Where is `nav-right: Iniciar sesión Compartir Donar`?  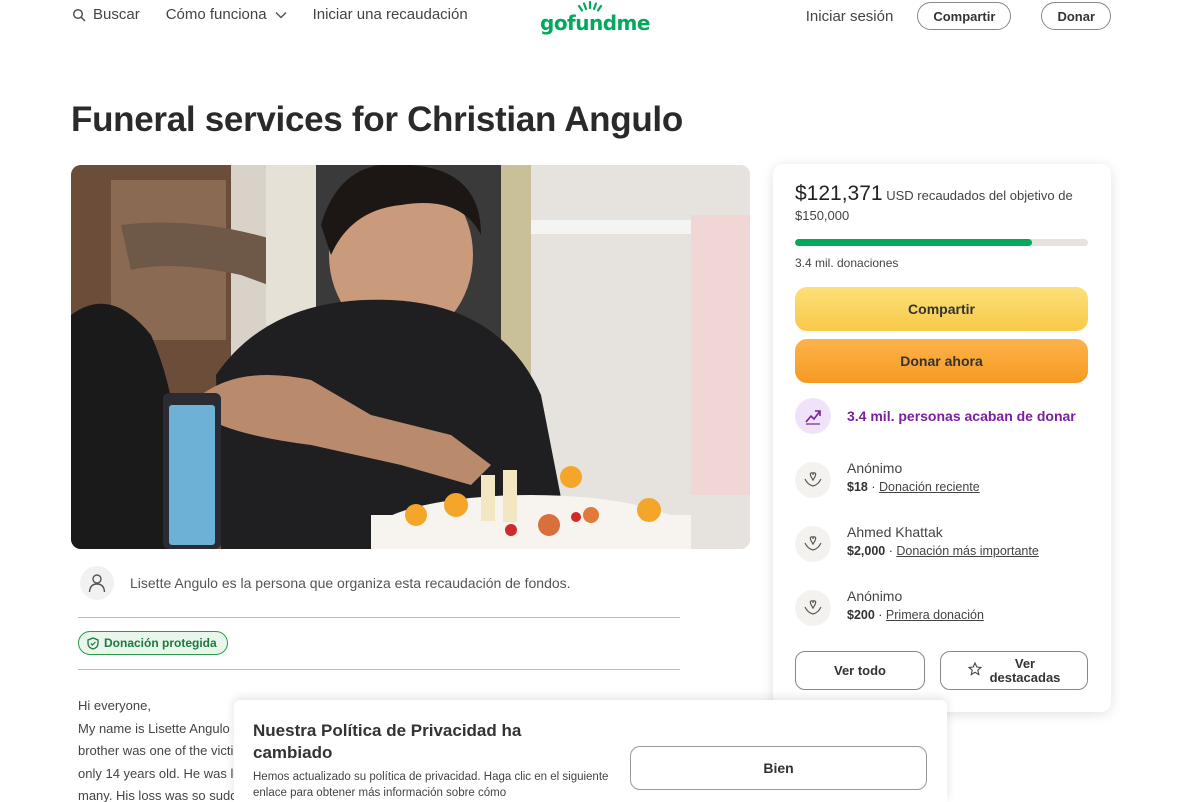
nav-right: Iniciar sesión Compartir Donar is located at coordinates (958, 16).